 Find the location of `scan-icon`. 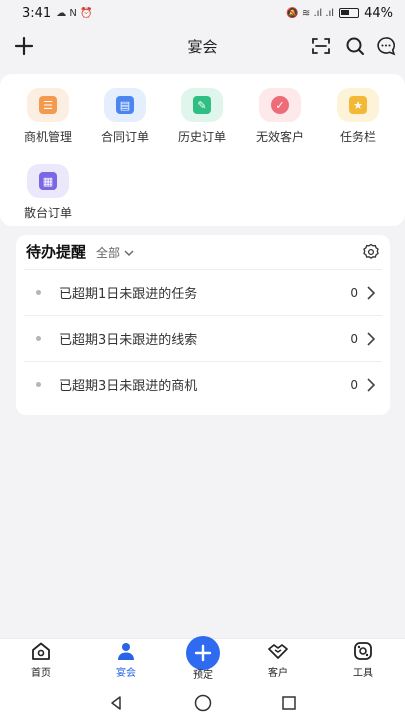

scan-icon is located at coordinates (321, 46).